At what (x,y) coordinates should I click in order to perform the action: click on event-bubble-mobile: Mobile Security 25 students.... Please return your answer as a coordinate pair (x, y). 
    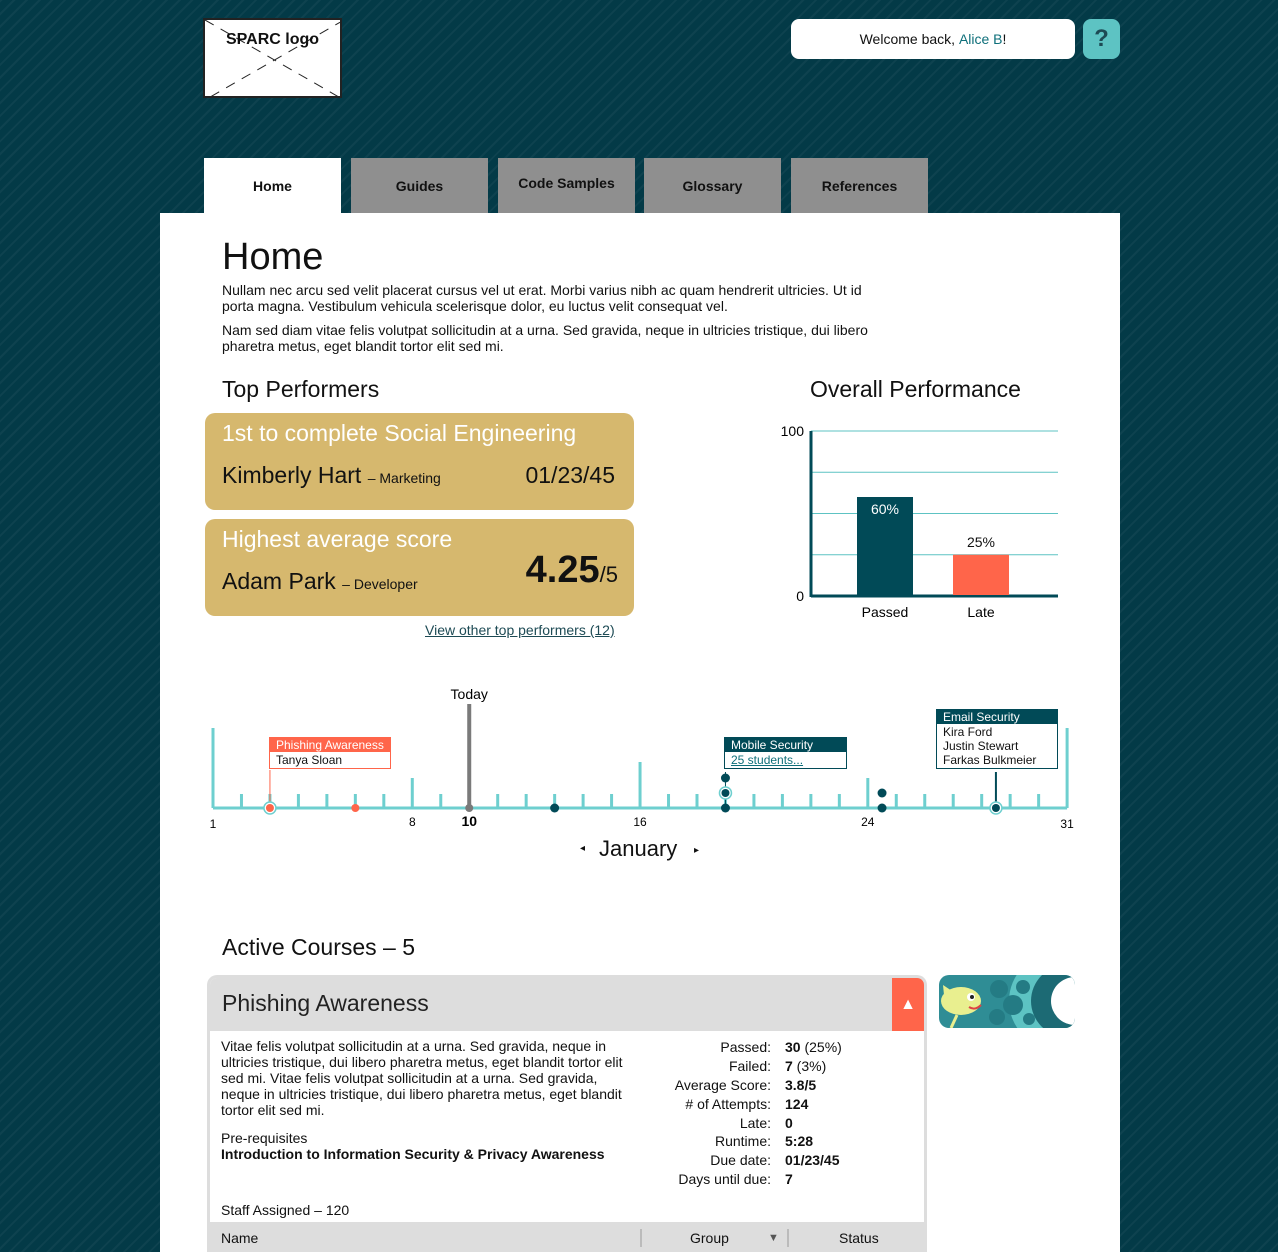
    Looking at the image, I should click on (785, 753).